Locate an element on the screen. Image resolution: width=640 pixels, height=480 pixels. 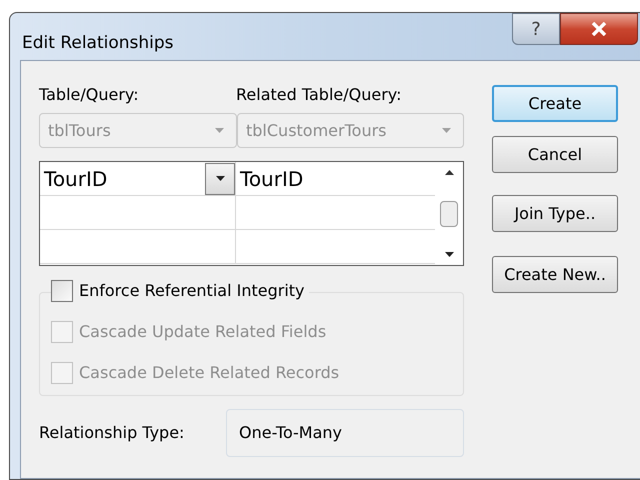
scroll-thumb is located at coordinates (449, 213).